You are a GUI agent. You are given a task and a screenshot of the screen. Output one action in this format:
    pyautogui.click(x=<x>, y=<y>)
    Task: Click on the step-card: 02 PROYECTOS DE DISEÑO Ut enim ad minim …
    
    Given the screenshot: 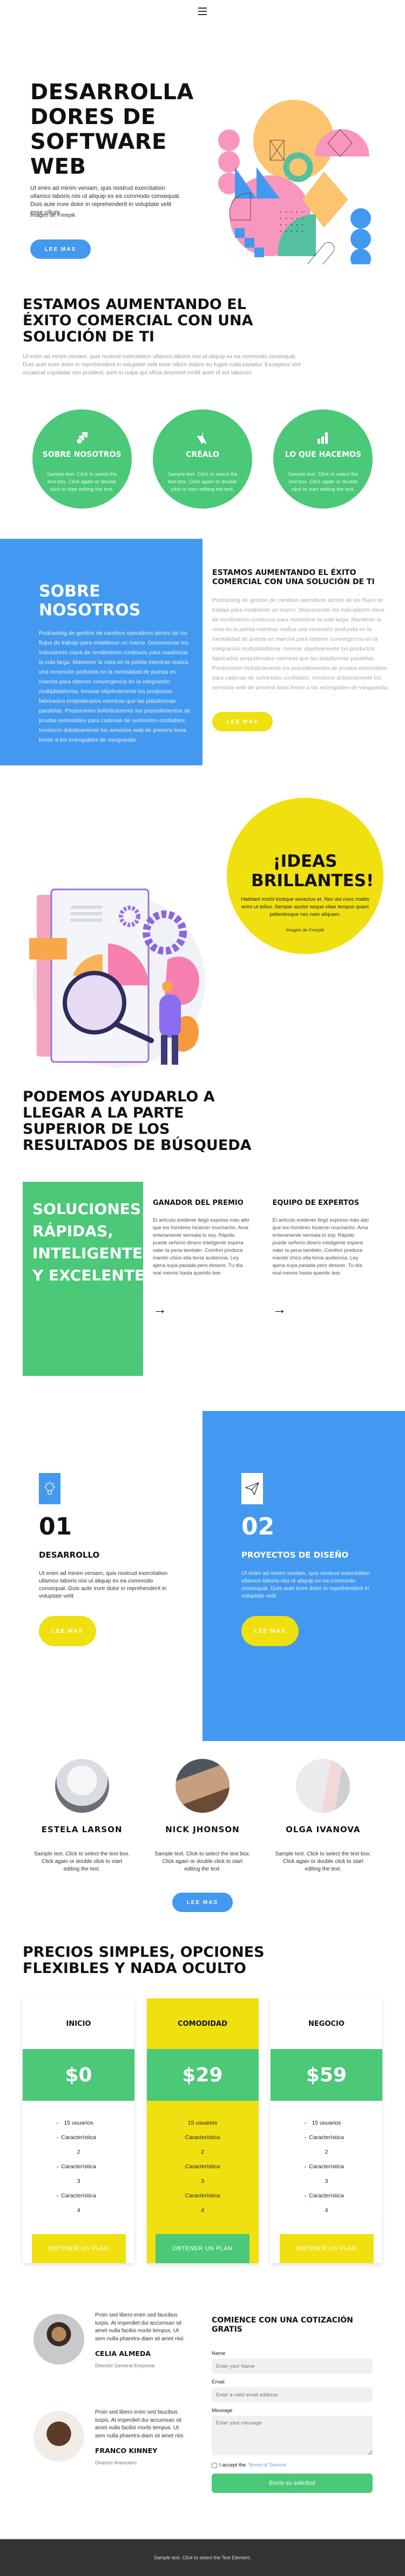 What is the action you would take?
    pyautogui.click(x=304, y=1576)
    